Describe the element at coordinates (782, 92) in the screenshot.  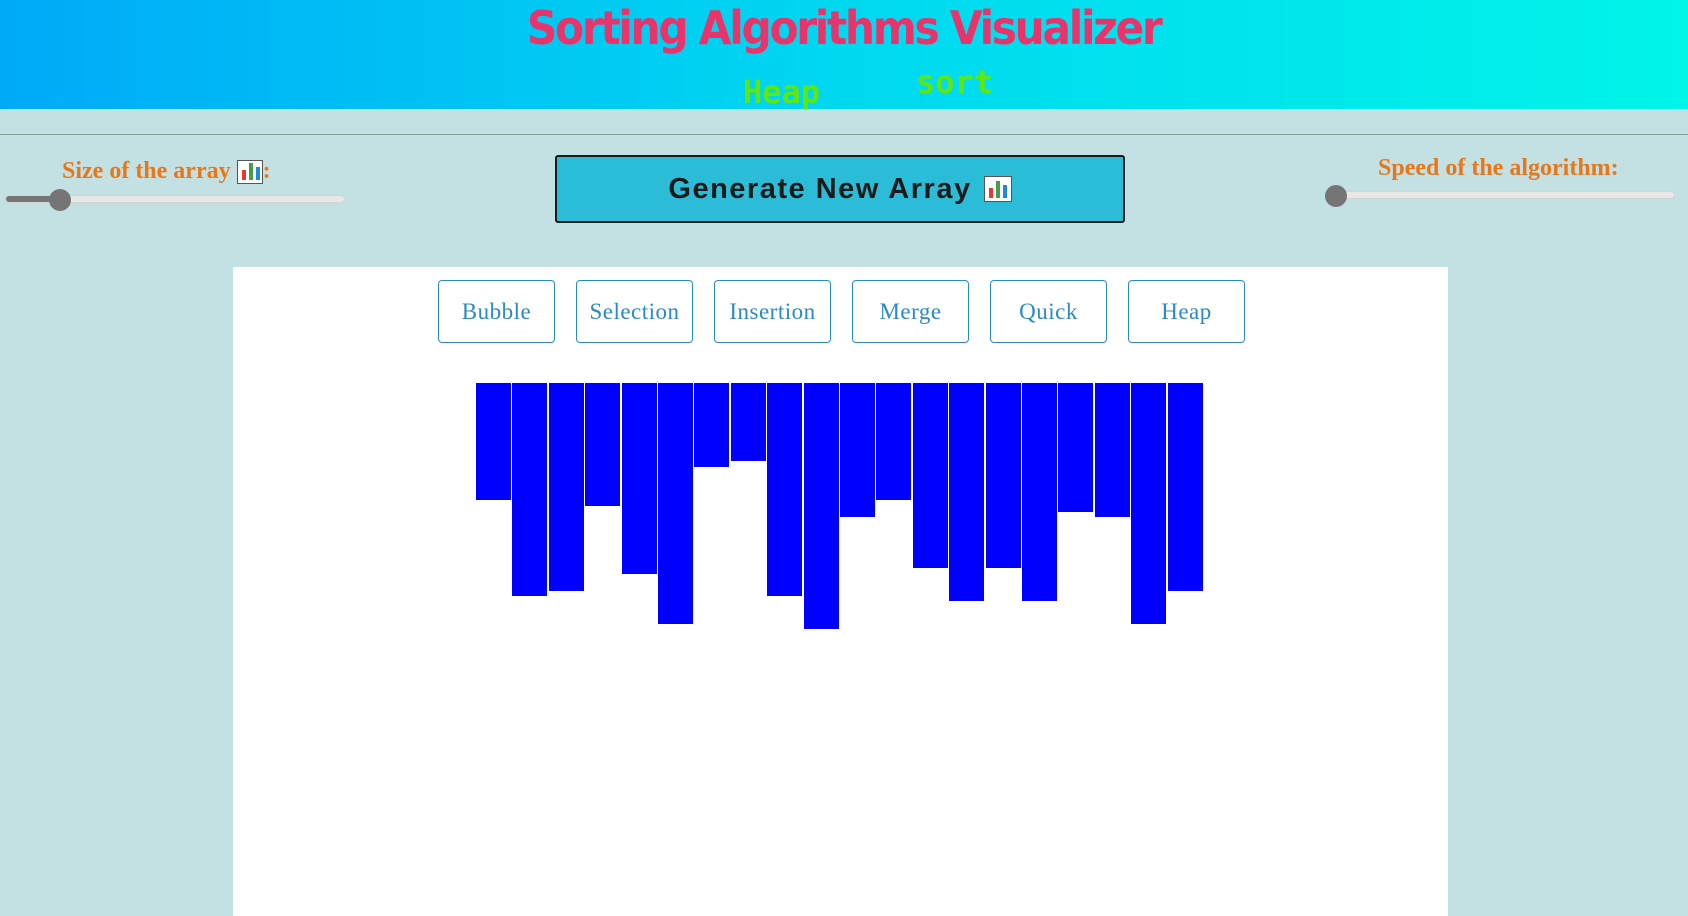
I see `algorithm-name-word-1: Heap` at that location.